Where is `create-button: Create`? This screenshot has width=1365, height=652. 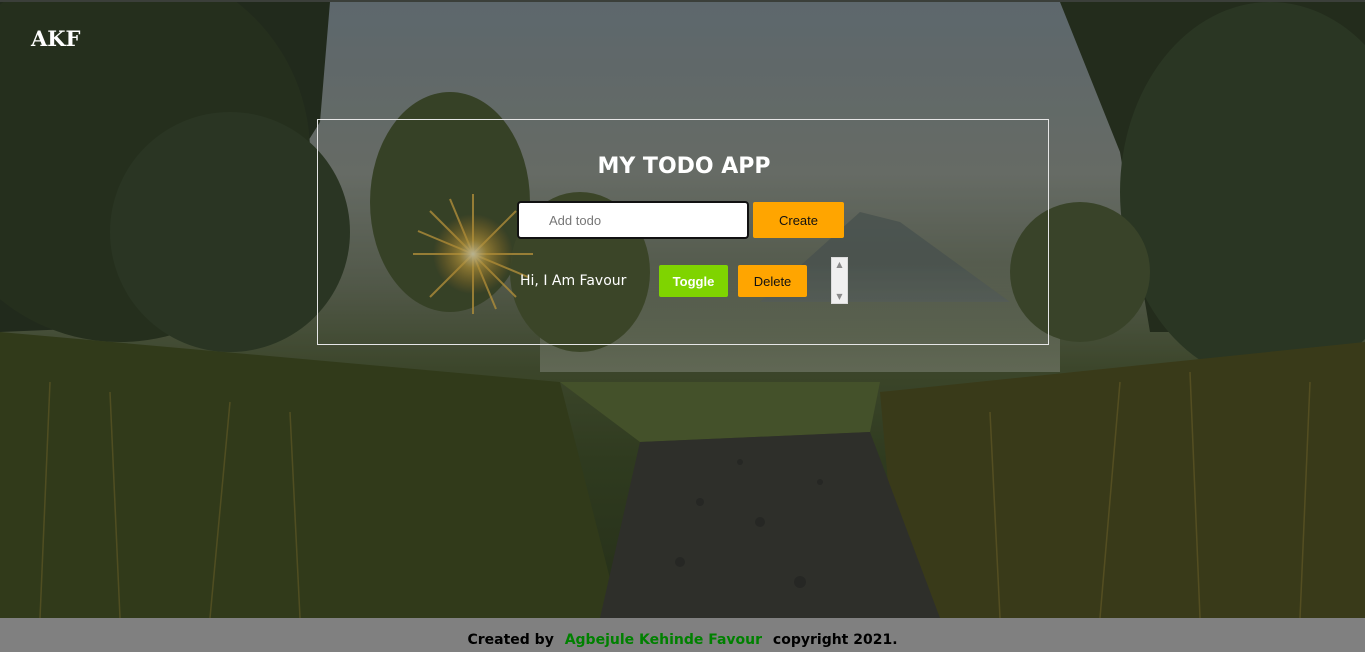
create-button: Create is located at coordinates (798, 220).